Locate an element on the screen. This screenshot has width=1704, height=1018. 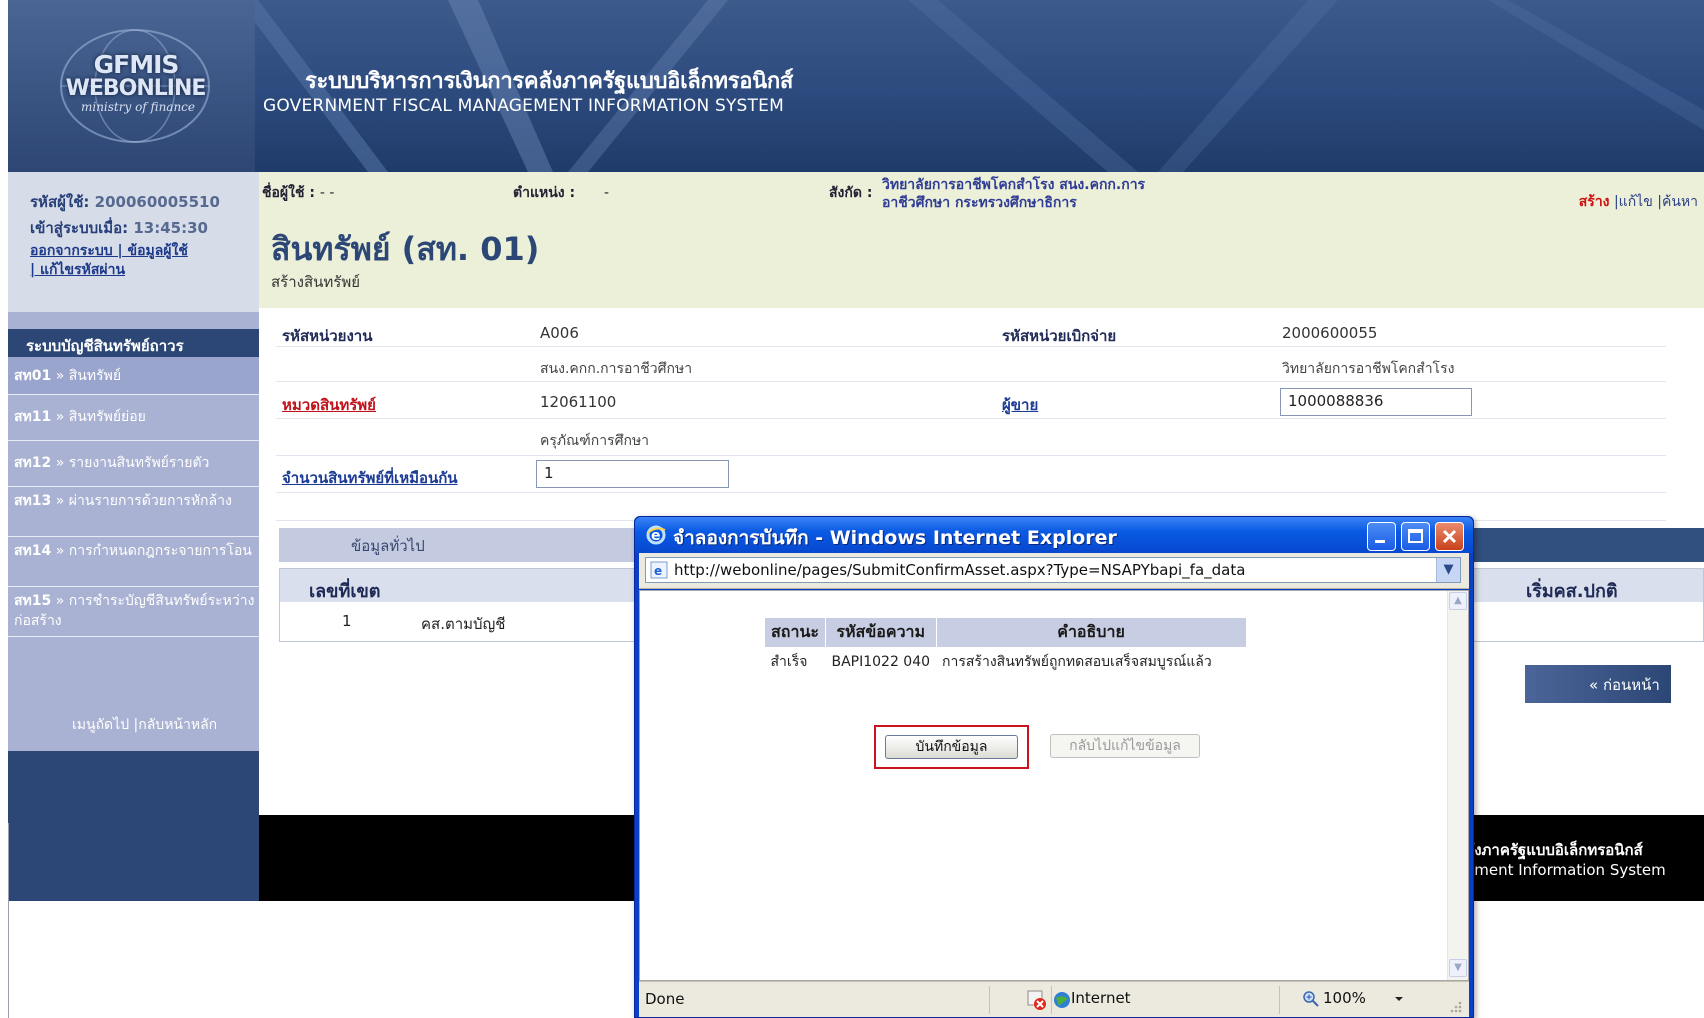
header-background-rays is located at coordinates (971, 86).